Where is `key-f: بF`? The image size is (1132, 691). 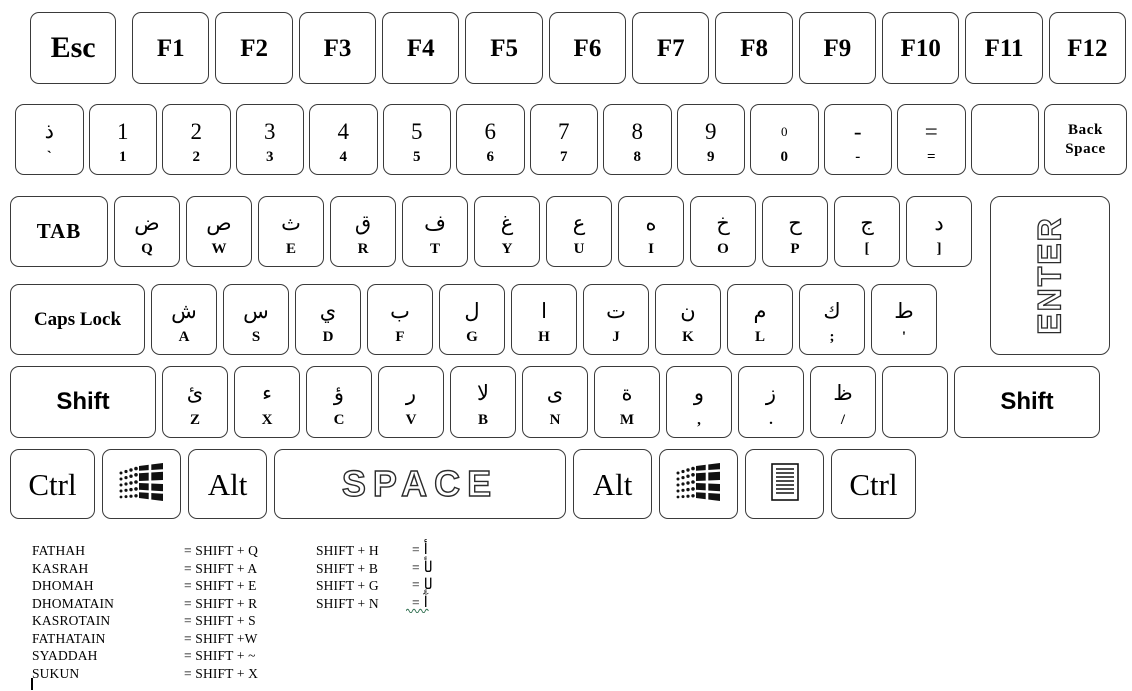 key-f: بF is located at coordinates (400, 319).